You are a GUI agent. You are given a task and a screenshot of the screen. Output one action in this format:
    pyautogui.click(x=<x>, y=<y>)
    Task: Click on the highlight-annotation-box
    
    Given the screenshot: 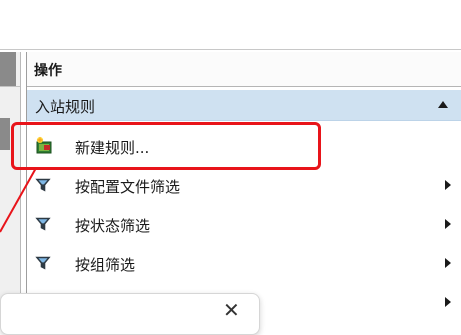 What is the action you would take?
    pyautogui.click(x=166, y=146)
    